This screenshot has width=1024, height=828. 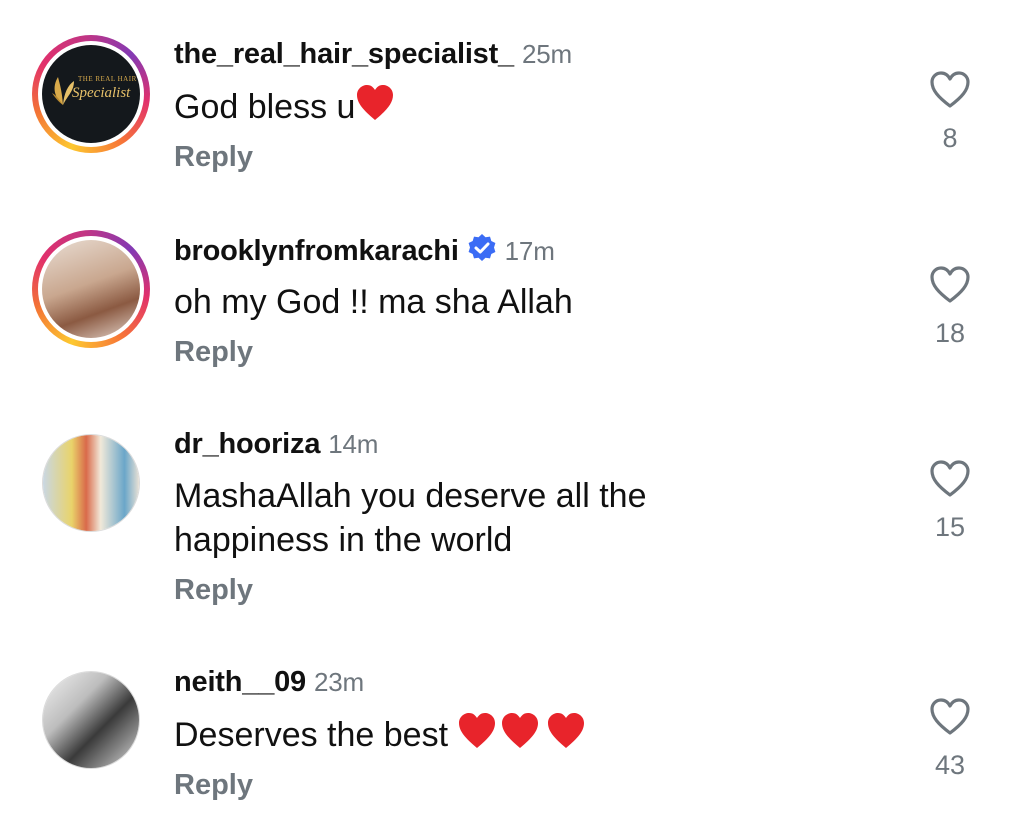 What do you see at coordinates (529, 251) in the screenshot?
I see `timestamp: 17m` at bounding box center [529, 251].